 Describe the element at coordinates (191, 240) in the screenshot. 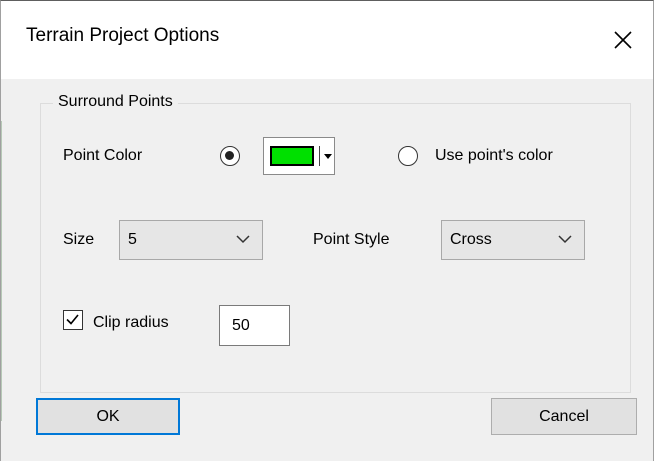

I see `size-dropdown: 5` at that location.